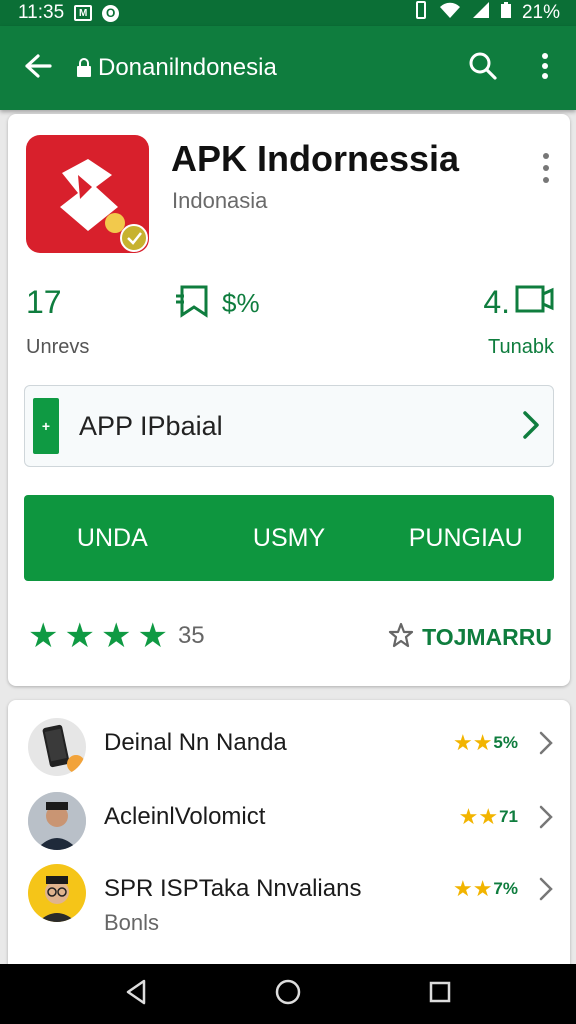  Describe the element at coordinates (401, 637) in the screenshot. I see `star-outline-icon` at that location.